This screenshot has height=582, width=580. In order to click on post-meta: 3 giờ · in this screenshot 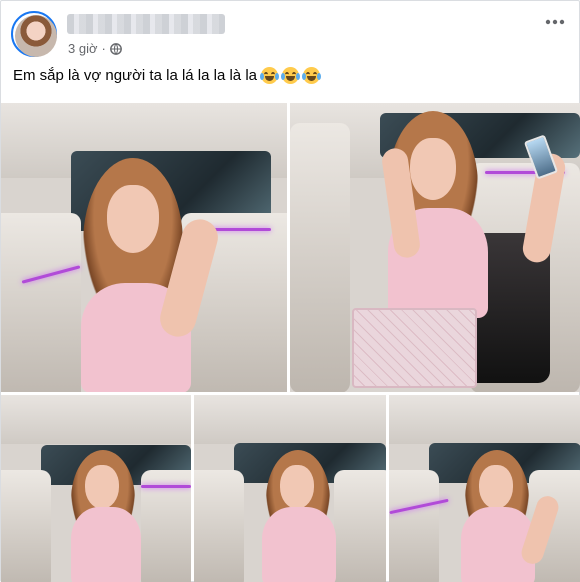, I will do `click(95, 48)`.